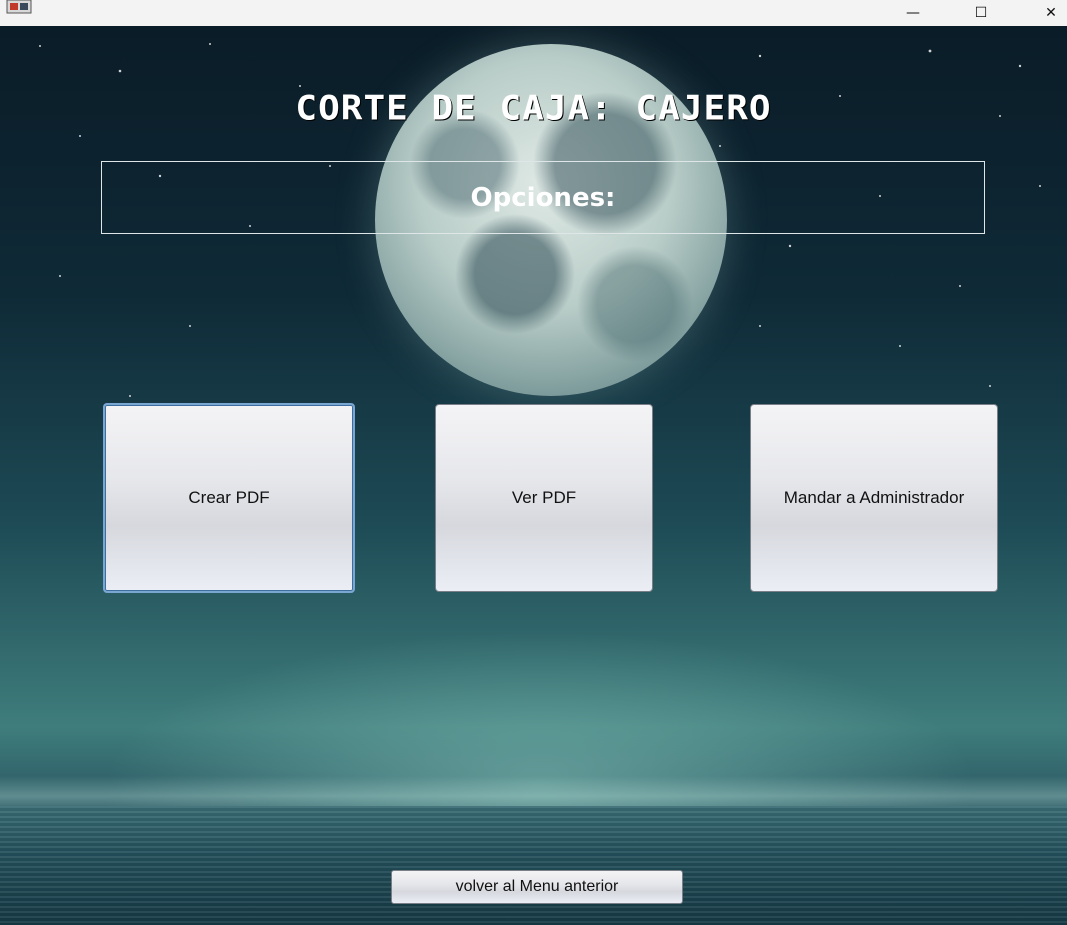 The width and height of the screenshot is (1067, 925). I want to click on close-icon: ✕, so click(1047, 13).